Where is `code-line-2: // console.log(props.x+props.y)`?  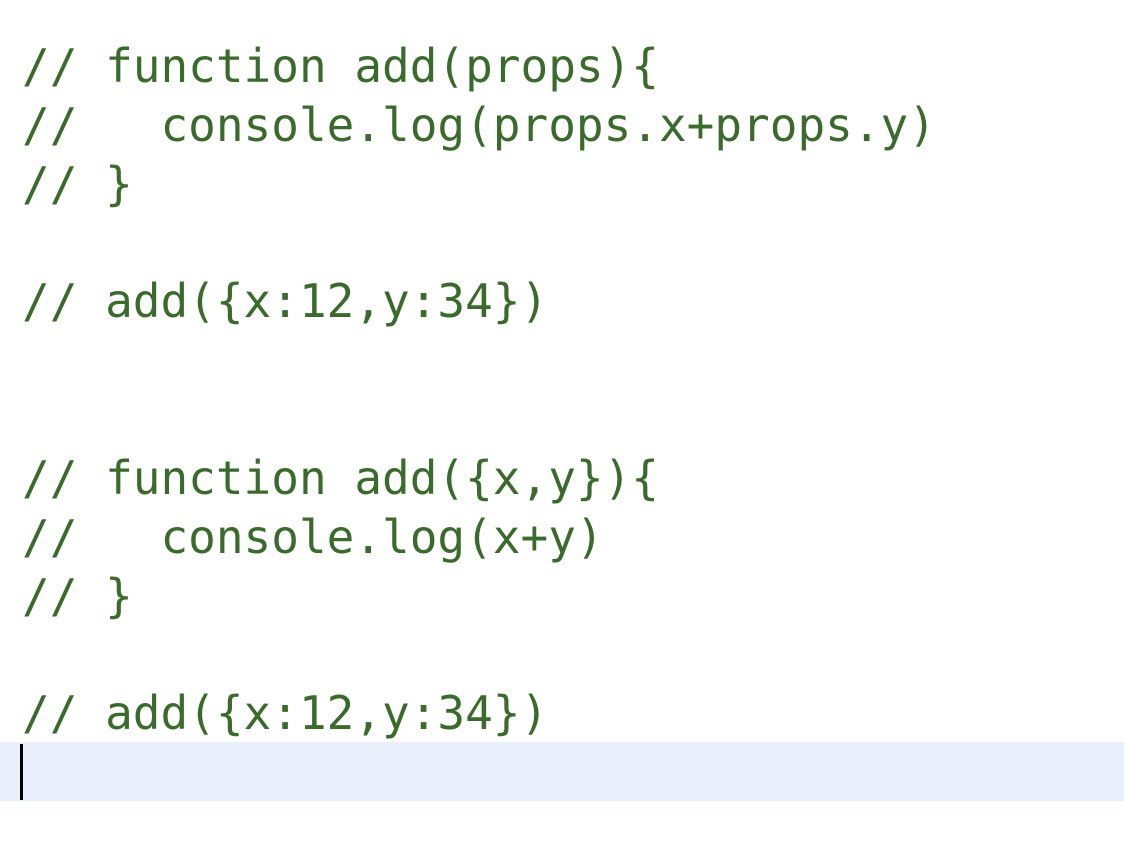
code-line-2: // console.log(props.x+props.y) is located at coordinates (562, 125).